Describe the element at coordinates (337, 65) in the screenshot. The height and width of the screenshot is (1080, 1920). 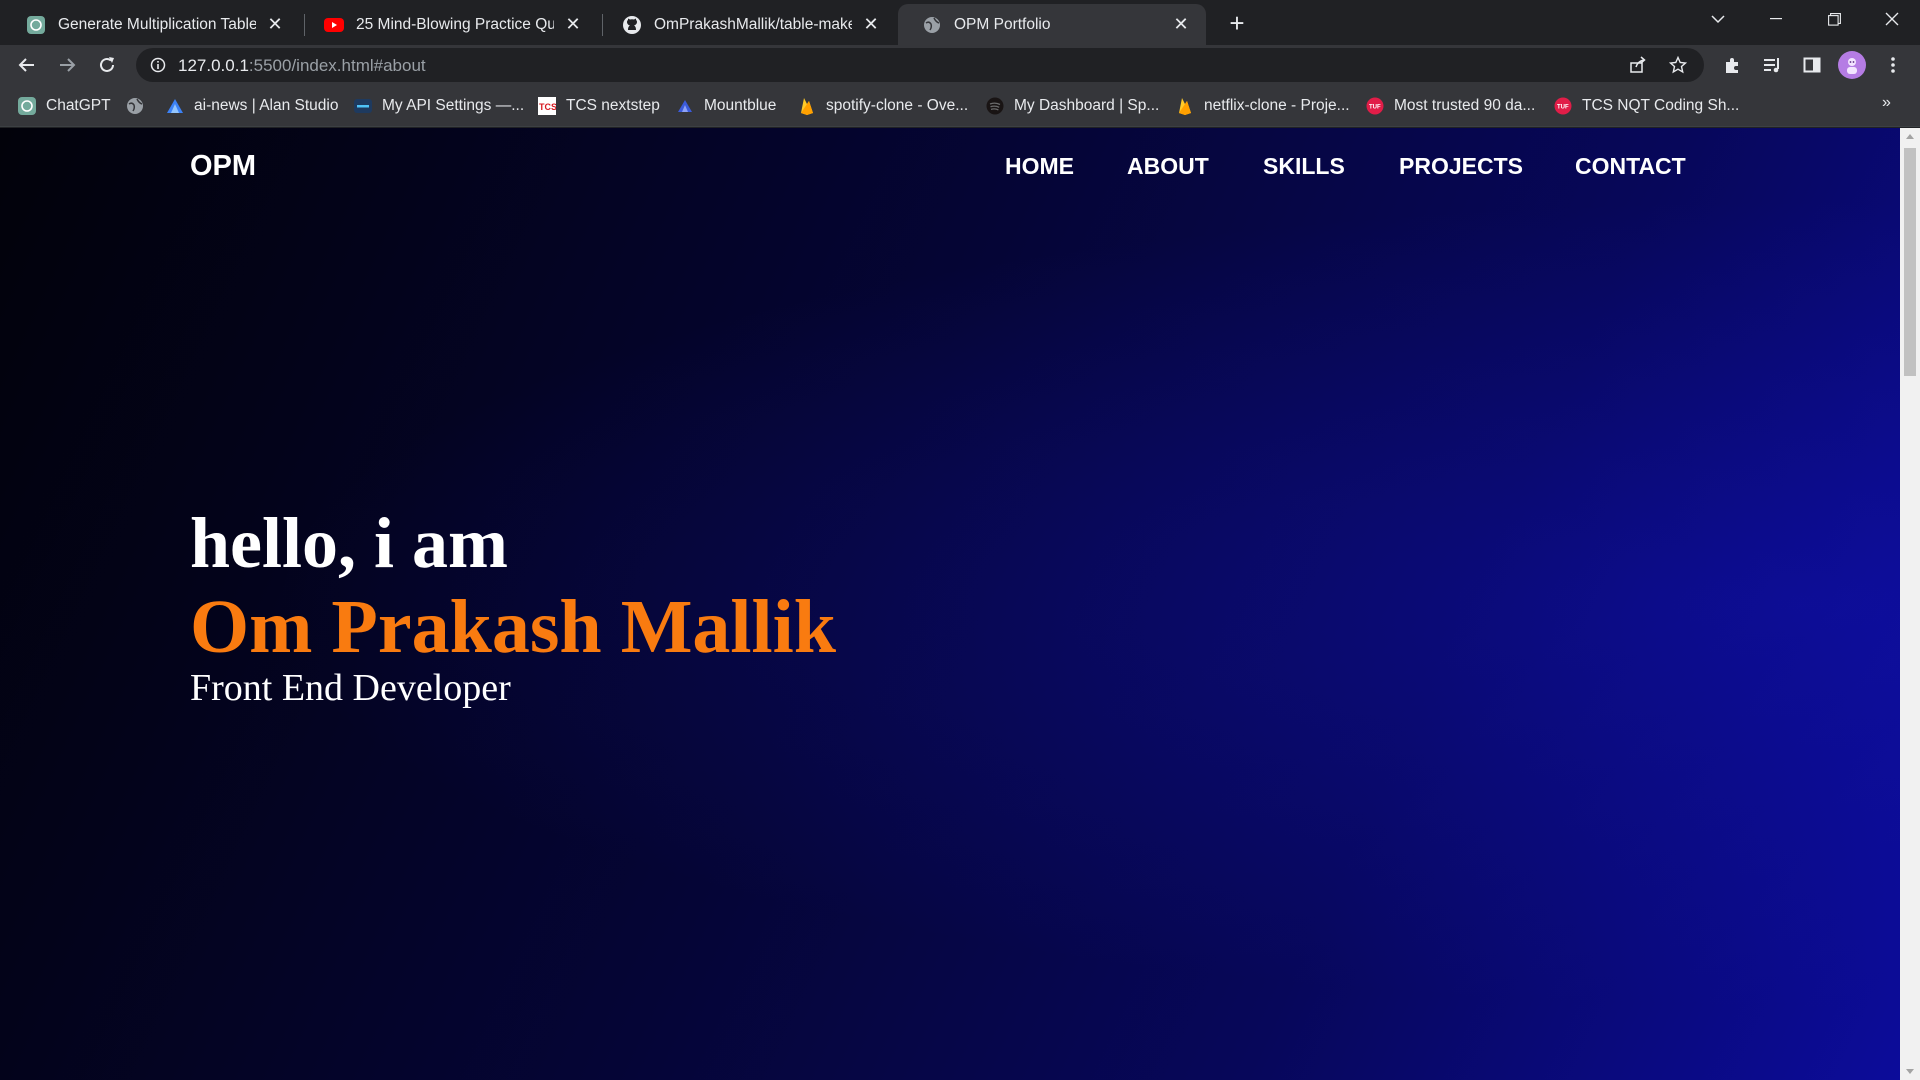
I see `url-path: :5500/index.html#about` at that location.